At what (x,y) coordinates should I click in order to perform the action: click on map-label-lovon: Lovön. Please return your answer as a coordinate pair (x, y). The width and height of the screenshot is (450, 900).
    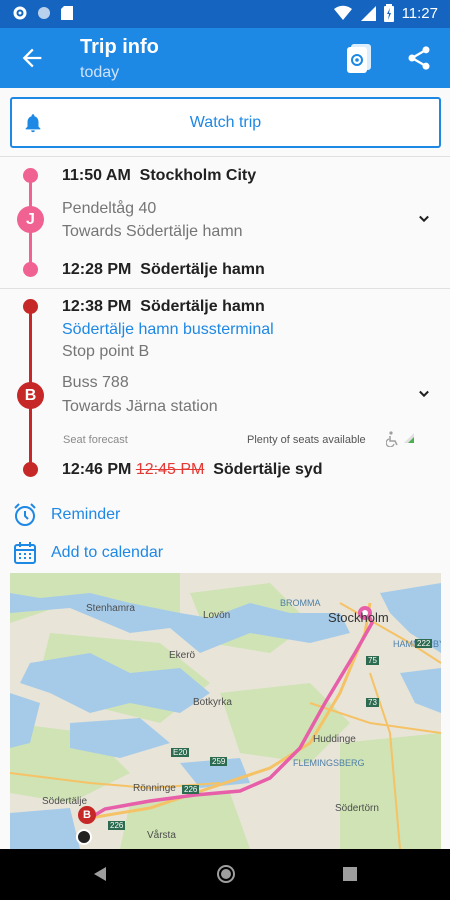
    Looking at the image, I should click on (217, 615).